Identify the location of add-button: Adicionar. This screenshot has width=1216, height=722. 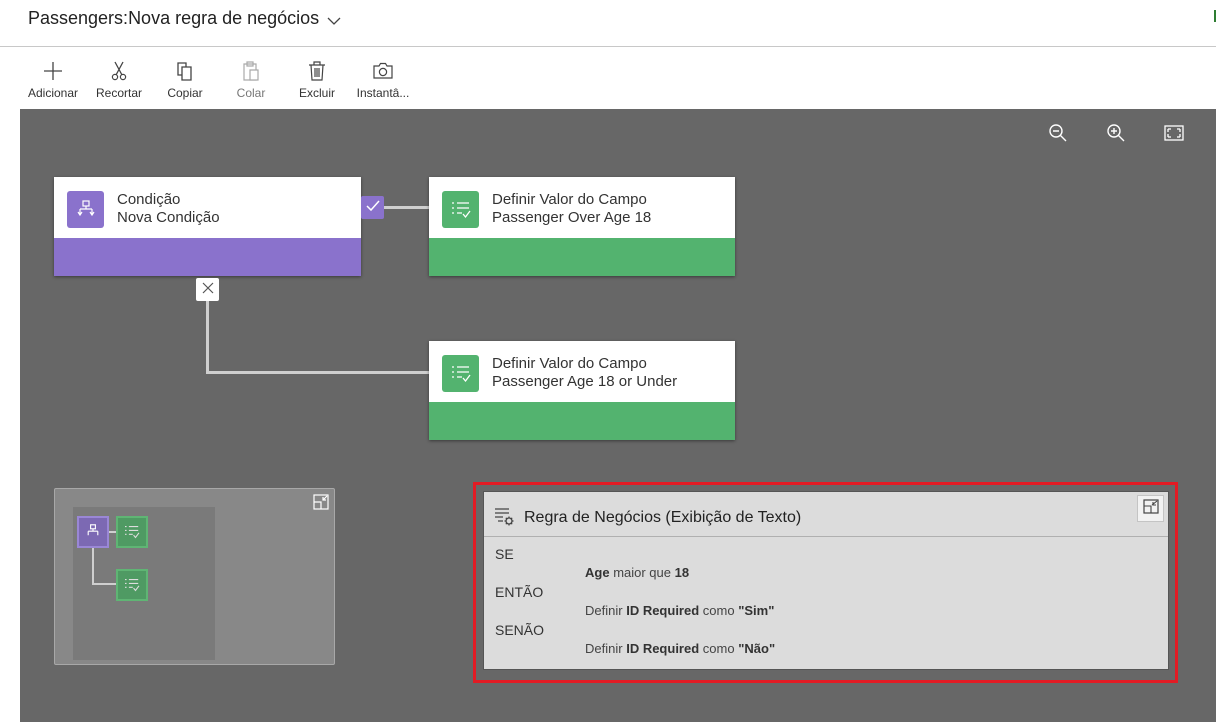
(53, 81).